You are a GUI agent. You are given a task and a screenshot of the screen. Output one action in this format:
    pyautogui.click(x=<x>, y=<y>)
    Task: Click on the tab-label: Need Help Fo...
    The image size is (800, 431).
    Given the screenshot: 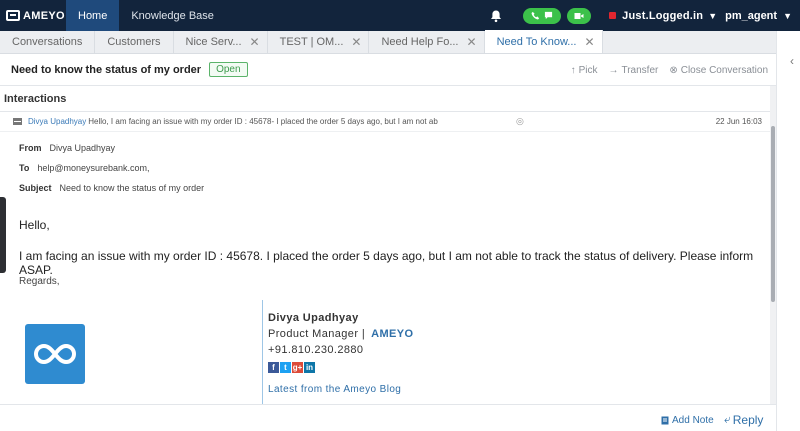 What is the action you would take?
    pyautogui.click(x=420, y=42)
    